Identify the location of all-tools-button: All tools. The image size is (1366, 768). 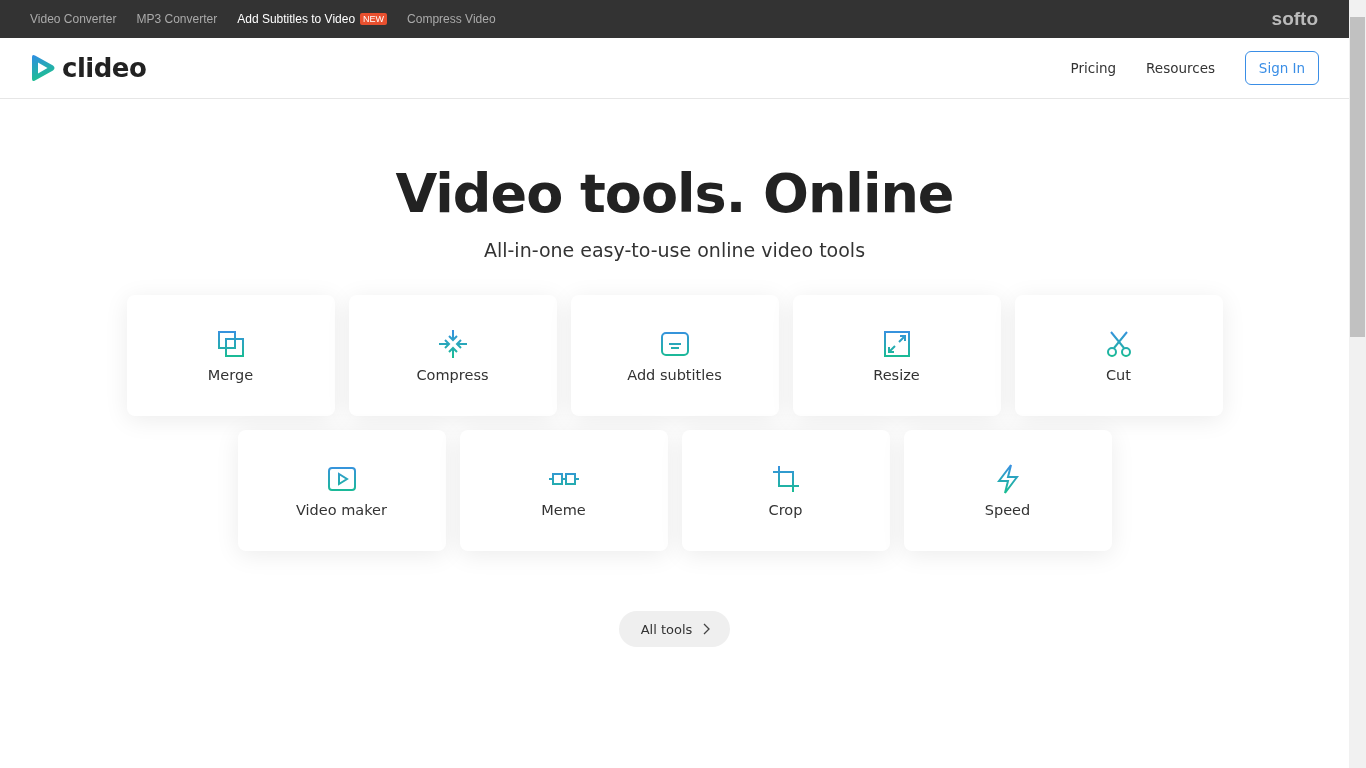
(674, 629).